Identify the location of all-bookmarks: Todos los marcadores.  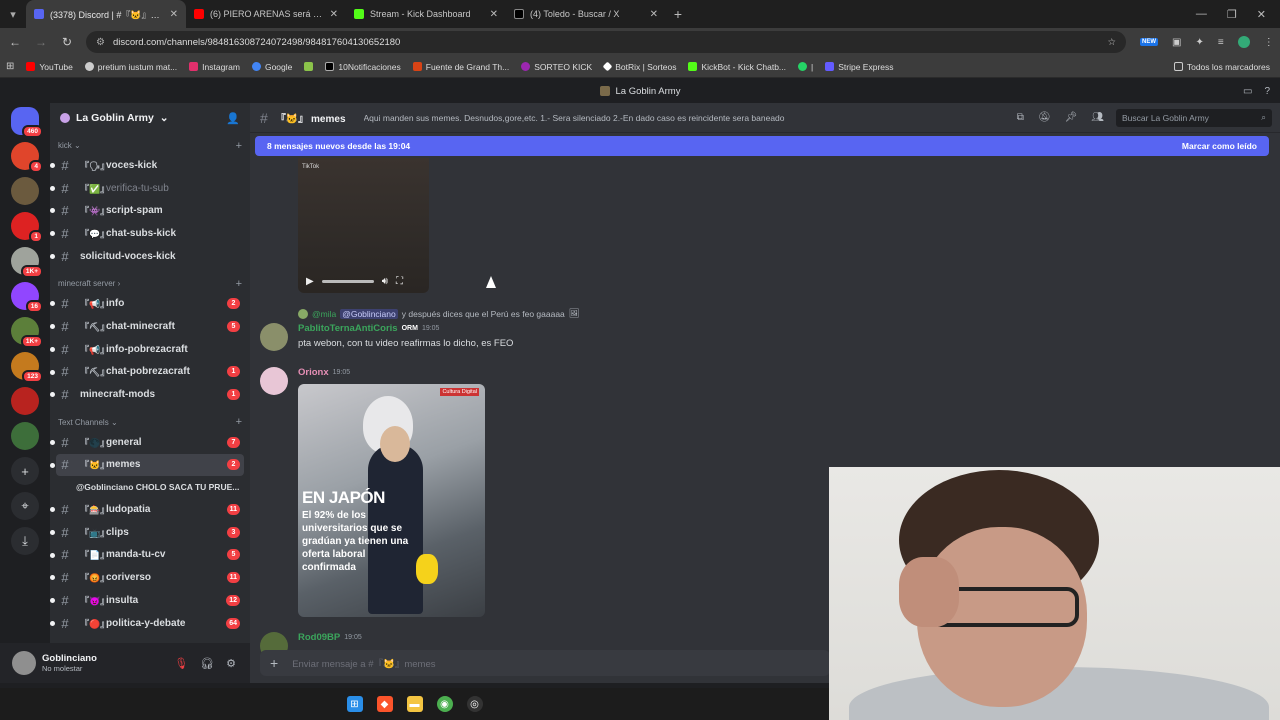
(1221, 67).